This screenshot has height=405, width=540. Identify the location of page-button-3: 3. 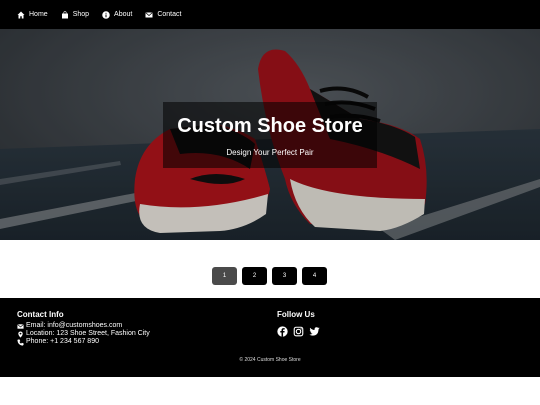
(284, 276).